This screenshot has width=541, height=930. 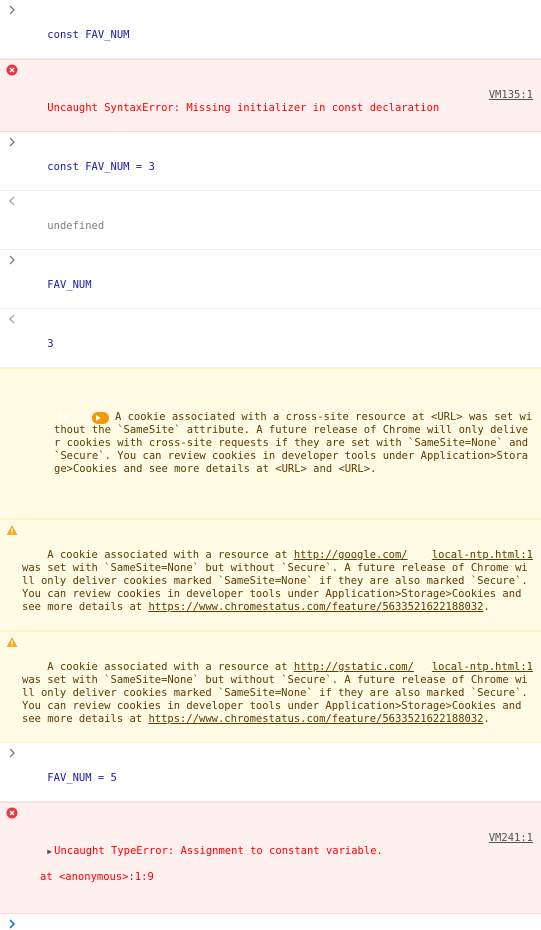 What do you see at coordinates (511, 838) in the screenshot?
I see `source-link: VM241:1` at bounding box center [511, 838].